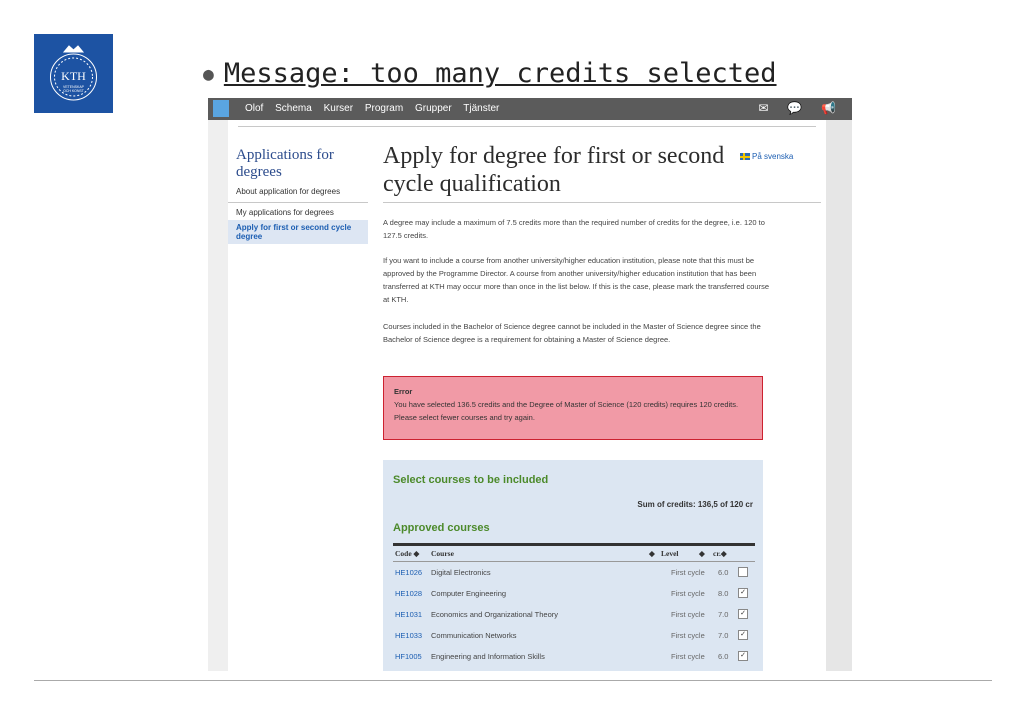  Describe the element at coordinates (772, 156) in the screenshot. I see `language-link-label: På svenska` at that location.